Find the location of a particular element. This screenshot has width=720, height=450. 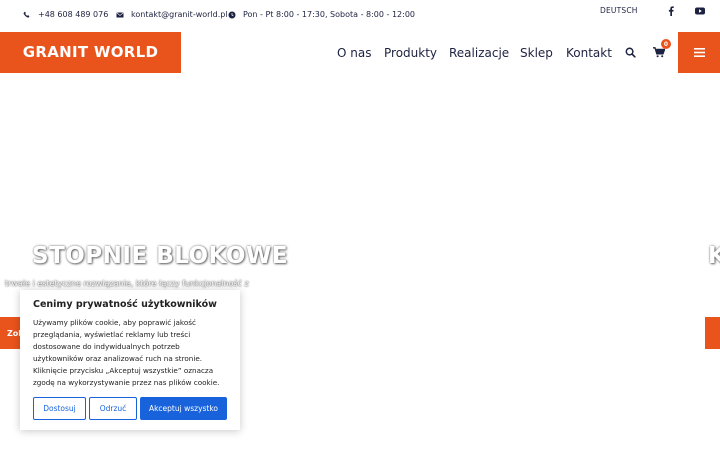

facebook-icon is located at coordinates (671, 11).